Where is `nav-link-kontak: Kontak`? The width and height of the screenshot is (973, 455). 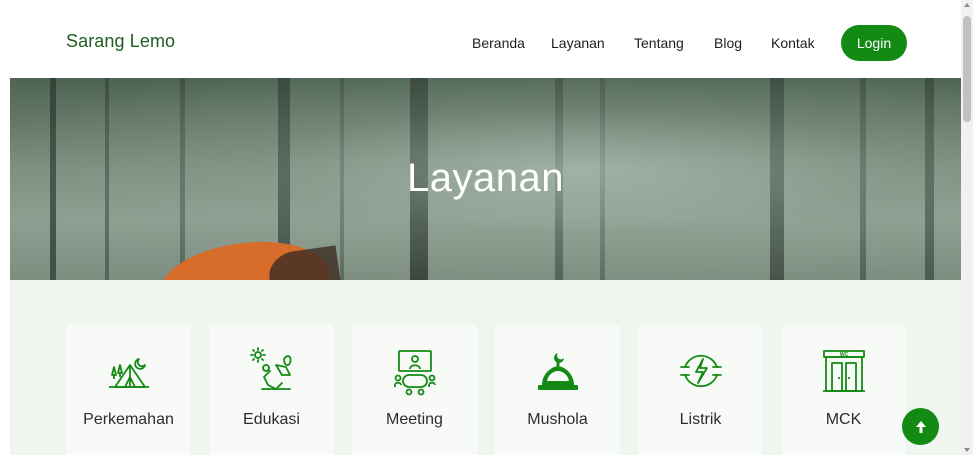 nav-link-kontak: Kontak is located at coordinates (793, 43).